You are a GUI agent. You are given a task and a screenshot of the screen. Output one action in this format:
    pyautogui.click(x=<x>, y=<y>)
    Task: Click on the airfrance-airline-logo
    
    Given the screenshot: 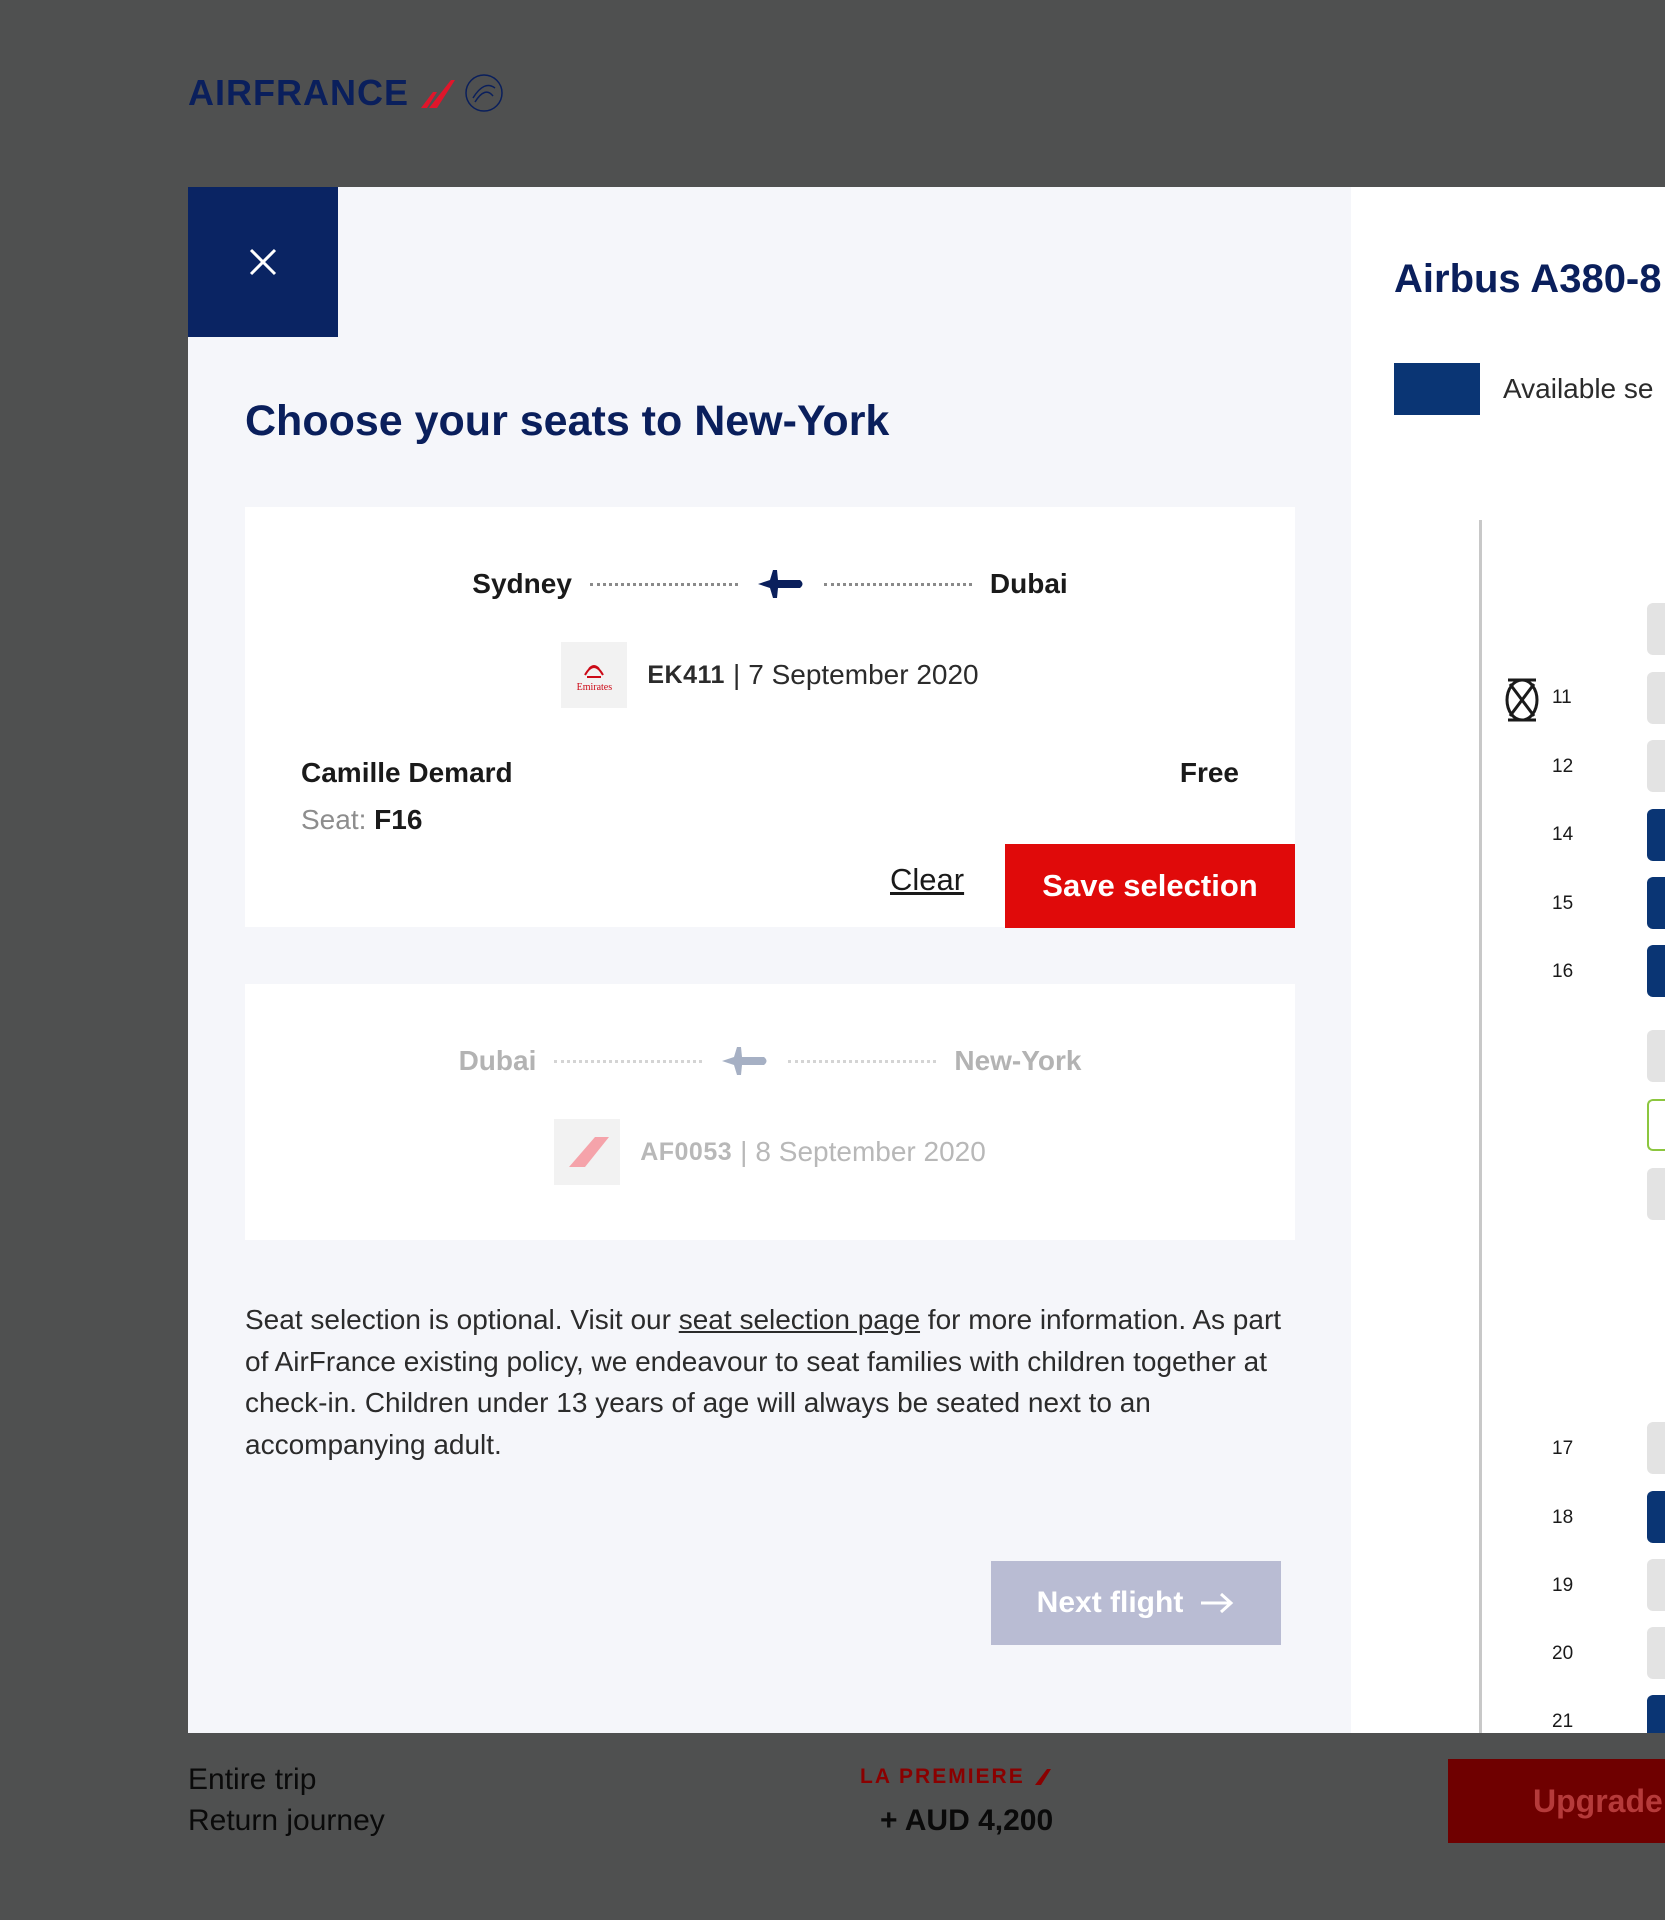 What is the action you would take?
    pyautogui.click(x=587, y=1152)
    